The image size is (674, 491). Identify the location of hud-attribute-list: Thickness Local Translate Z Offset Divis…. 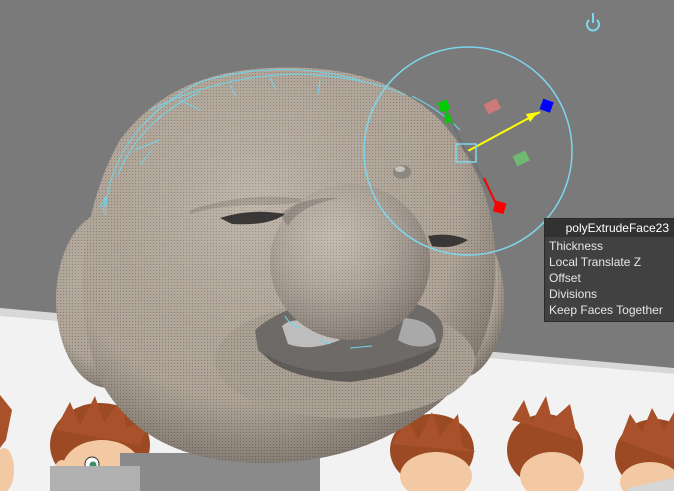
(609, 279).